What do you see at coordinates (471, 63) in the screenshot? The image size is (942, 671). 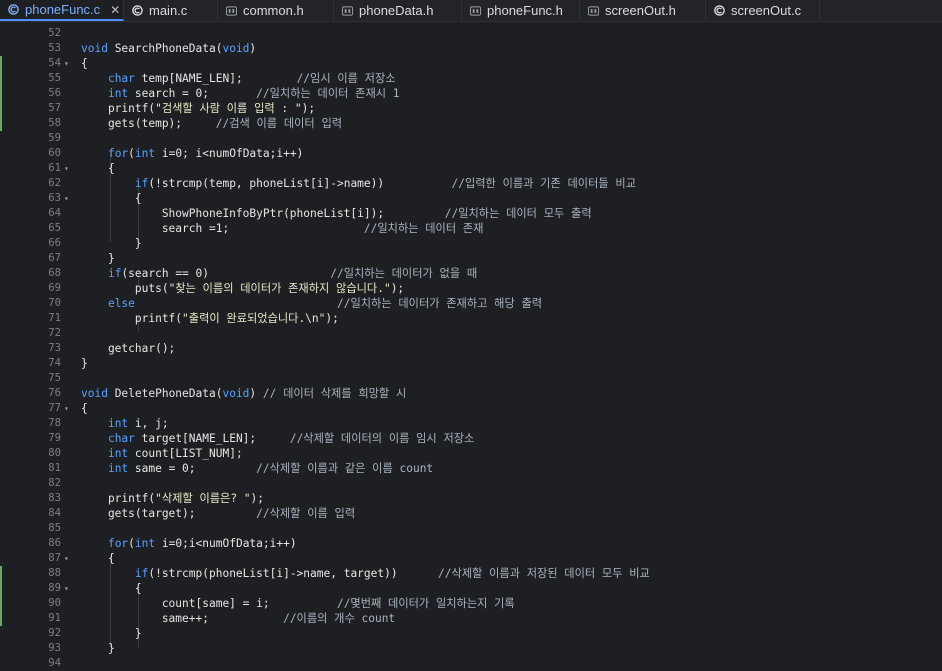 I see `code-line: 54 ▾ {` at bounding box center [471, 63].